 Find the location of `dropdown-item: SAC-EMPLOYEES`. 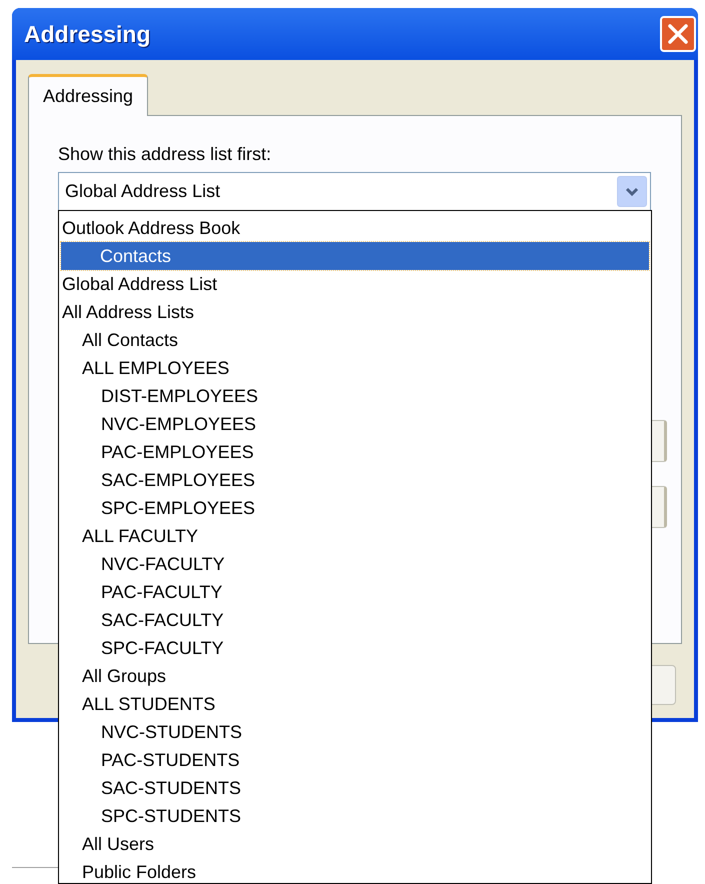

dropdown-item: SAC-EMPLOYEES is located at coordinates (355, 480).